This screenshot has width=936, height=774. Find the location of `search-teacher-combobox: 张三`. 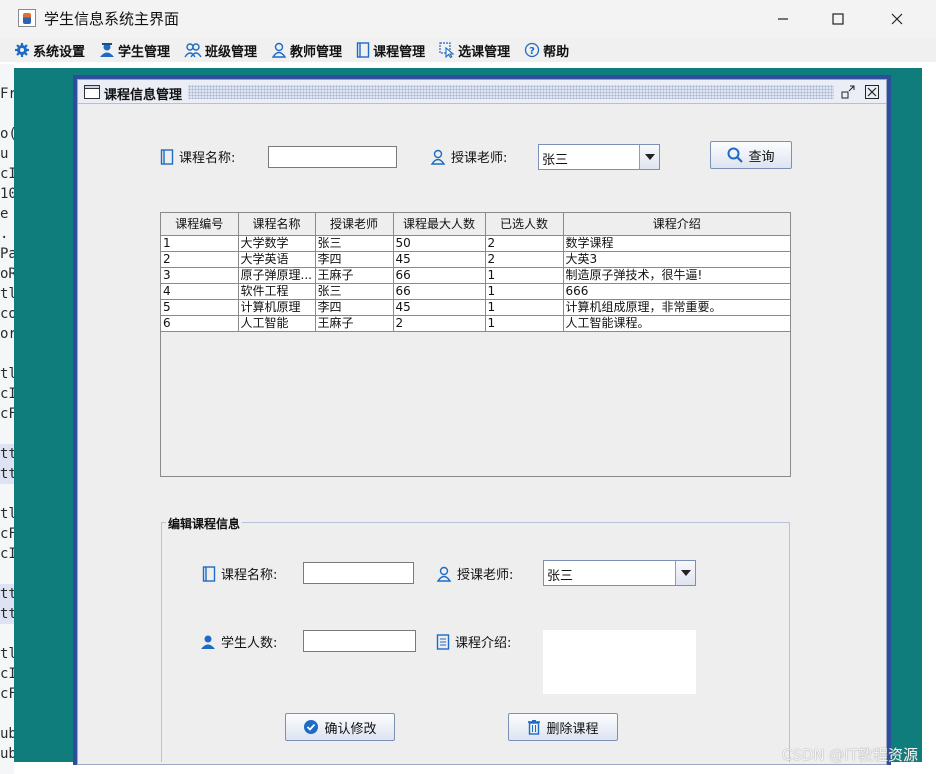

search-teacher-combobox: 张三 is located at coordinates (599, 157).